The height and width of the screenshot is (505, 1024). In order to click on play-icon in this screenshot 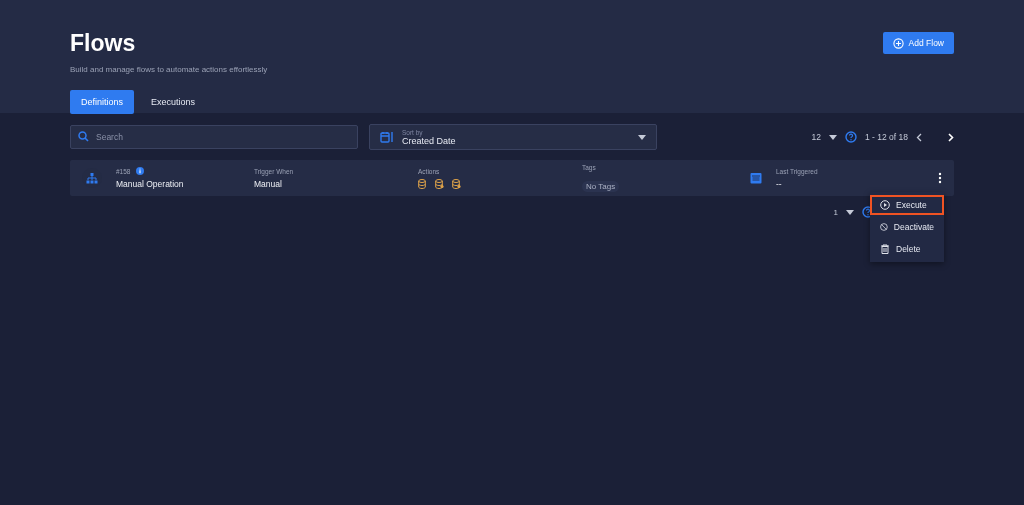, I will do `click(885, 205)`.